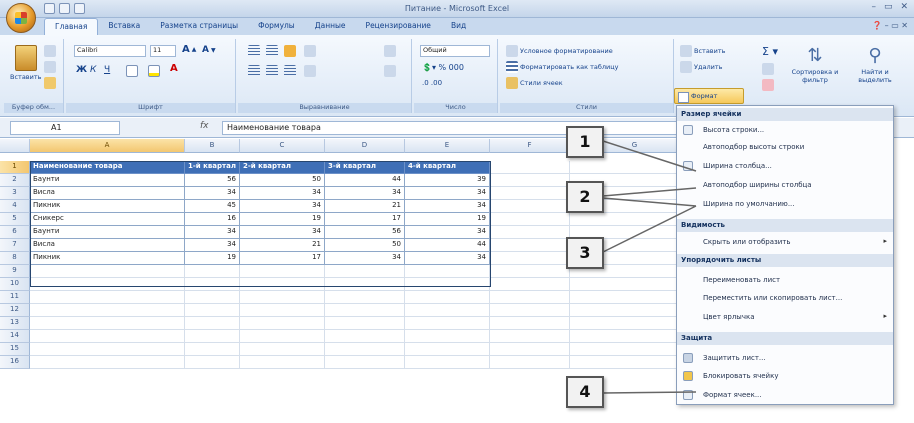  Describe the element at coordinates (163, 51) in the screenshot. I see `font-size-select: 11` at that location.